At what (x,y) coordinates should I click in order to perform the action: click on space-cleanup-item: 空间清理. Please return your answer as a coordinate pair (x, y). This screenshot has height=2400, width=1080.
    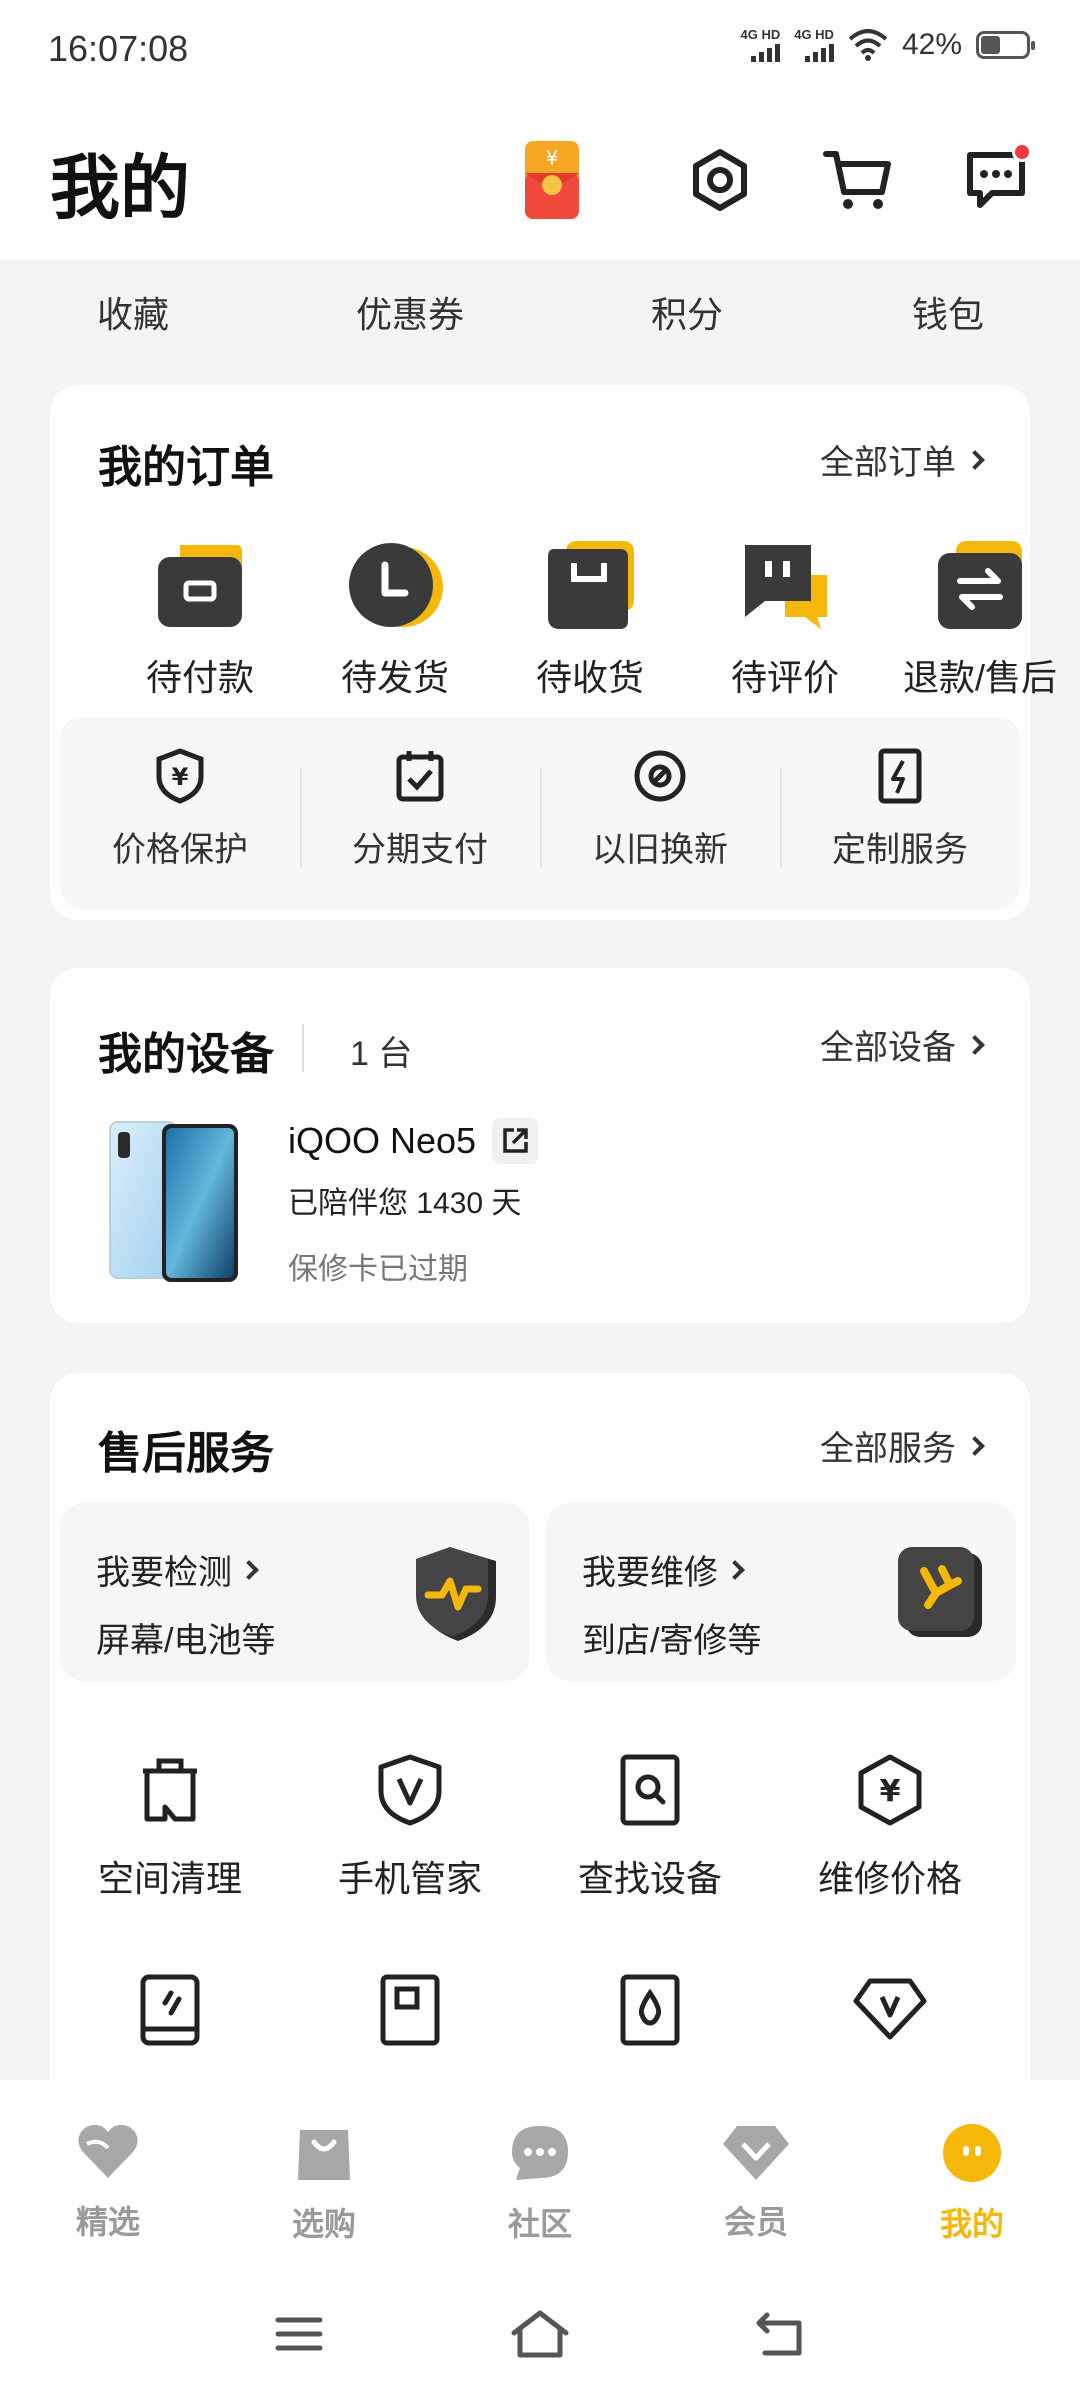
    Looking at the image, I should click on (170, 1827).